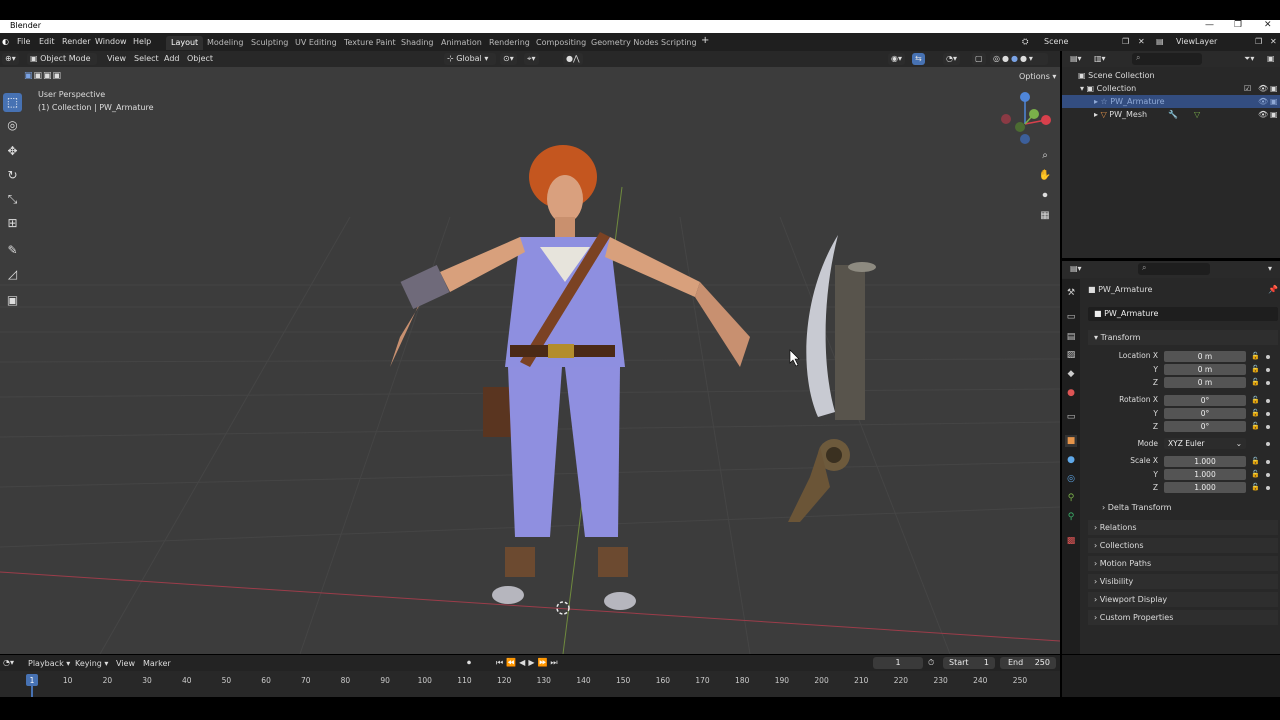 Image resolution: width=1280 pixels, height=720 pixels. Describe the element at coordinates (1141, 41) in the screenshot. I see `delete-scene-icon: ✕` at that location.